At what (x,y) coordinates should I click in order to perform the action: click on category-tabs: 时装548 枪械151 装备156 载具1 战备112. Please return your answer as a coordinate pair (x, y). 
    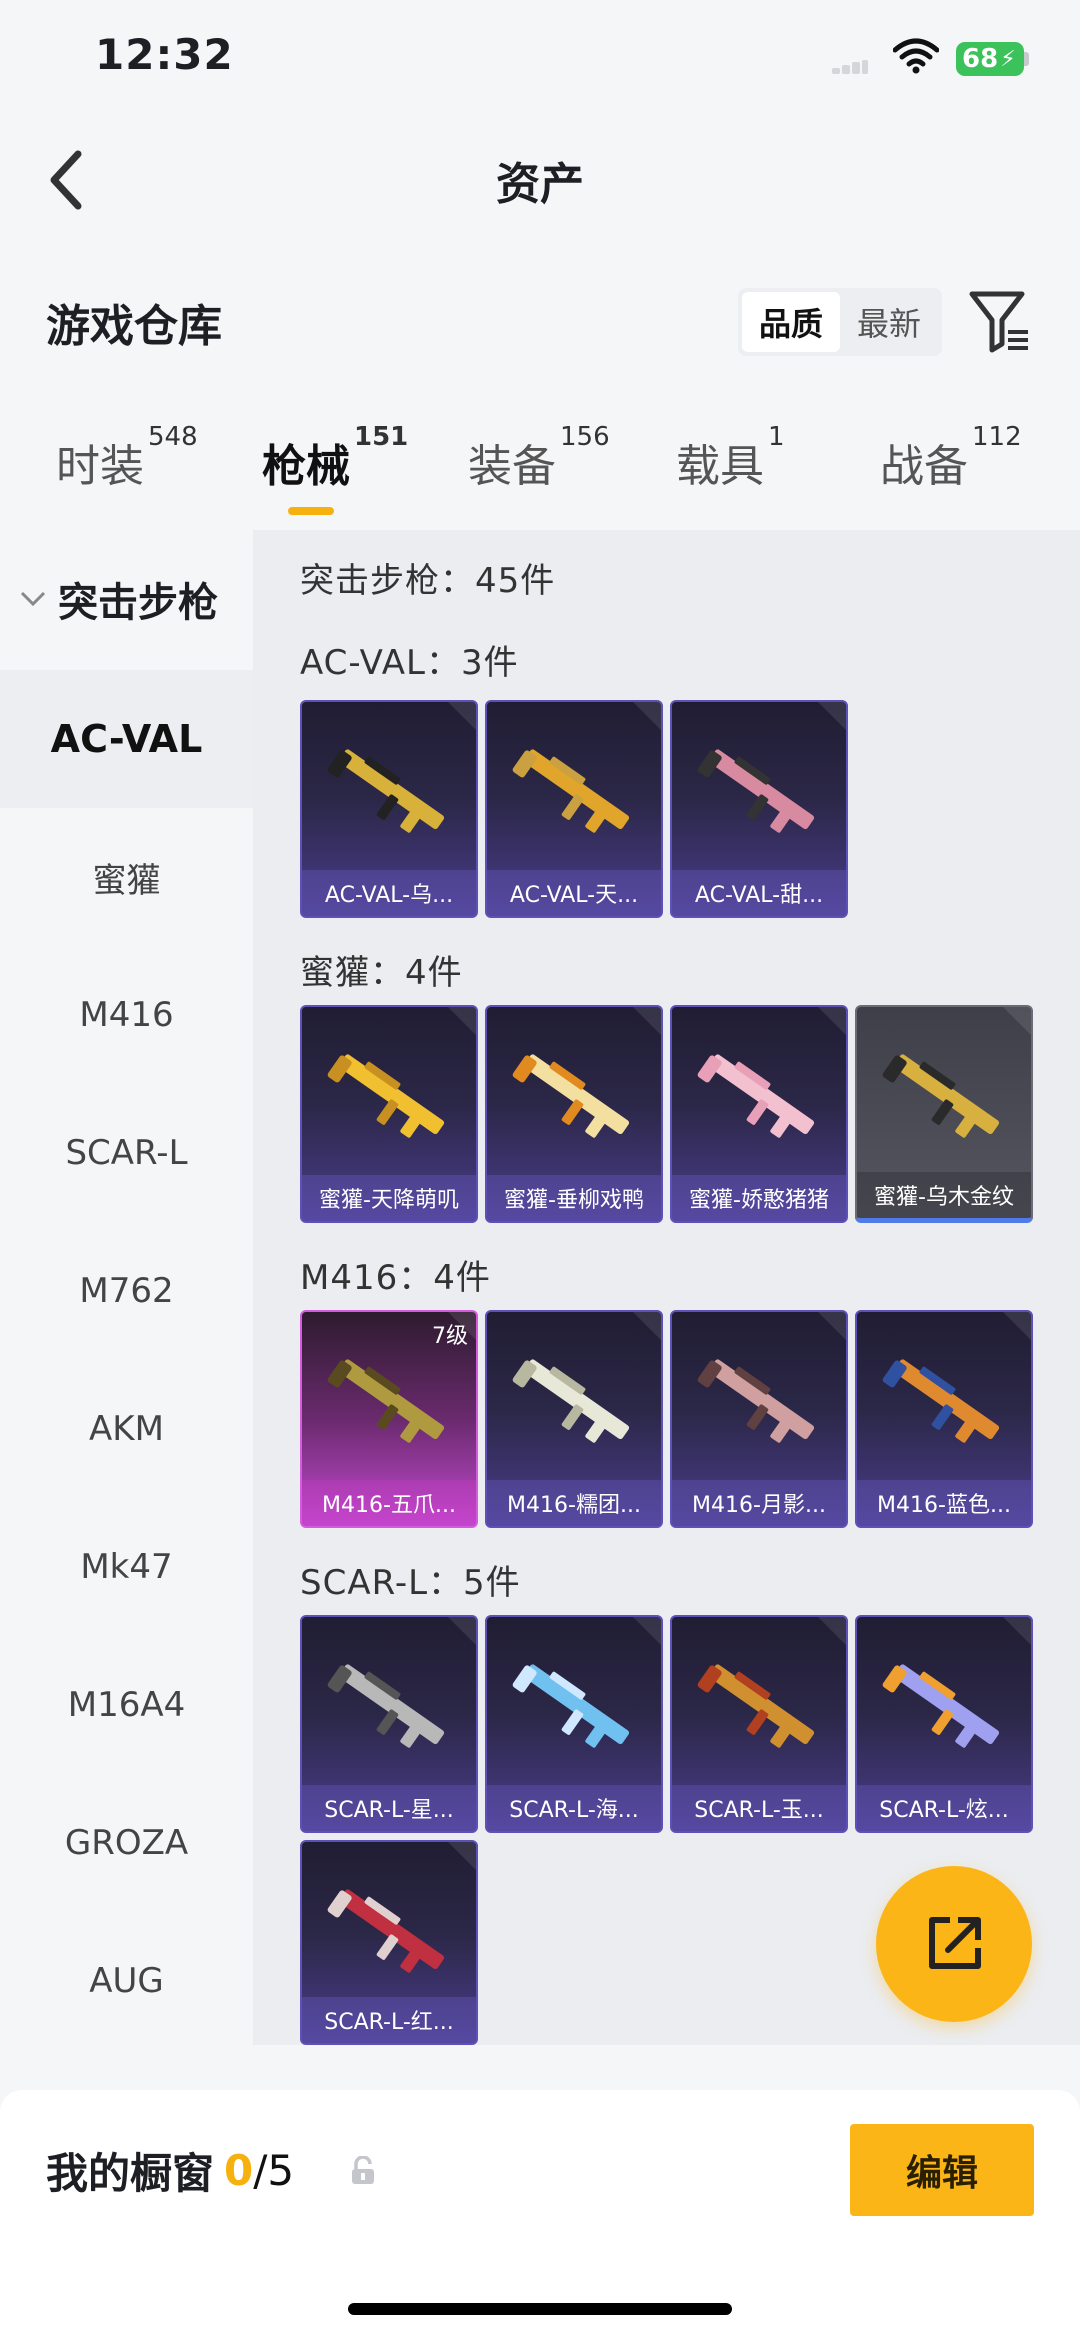
    Looking at the image, I should click on (540, 471).